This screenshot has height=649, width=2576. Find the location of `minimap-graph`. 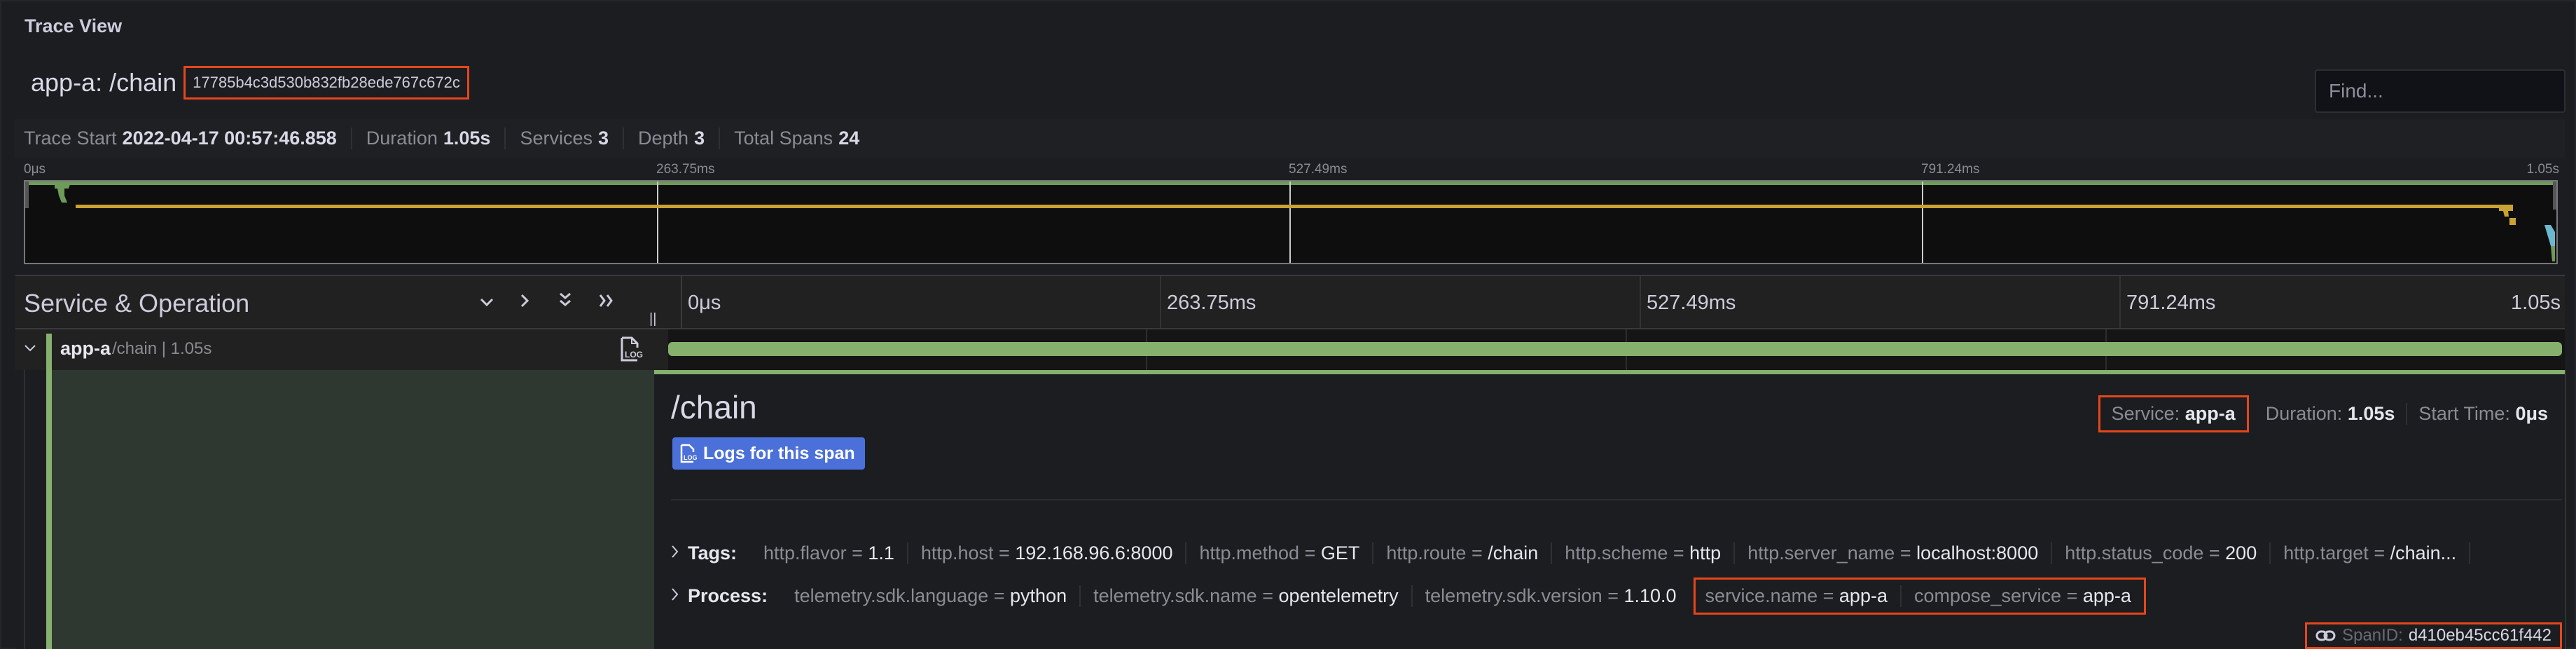

minimap-graph is located at coordinates (1290, 222).